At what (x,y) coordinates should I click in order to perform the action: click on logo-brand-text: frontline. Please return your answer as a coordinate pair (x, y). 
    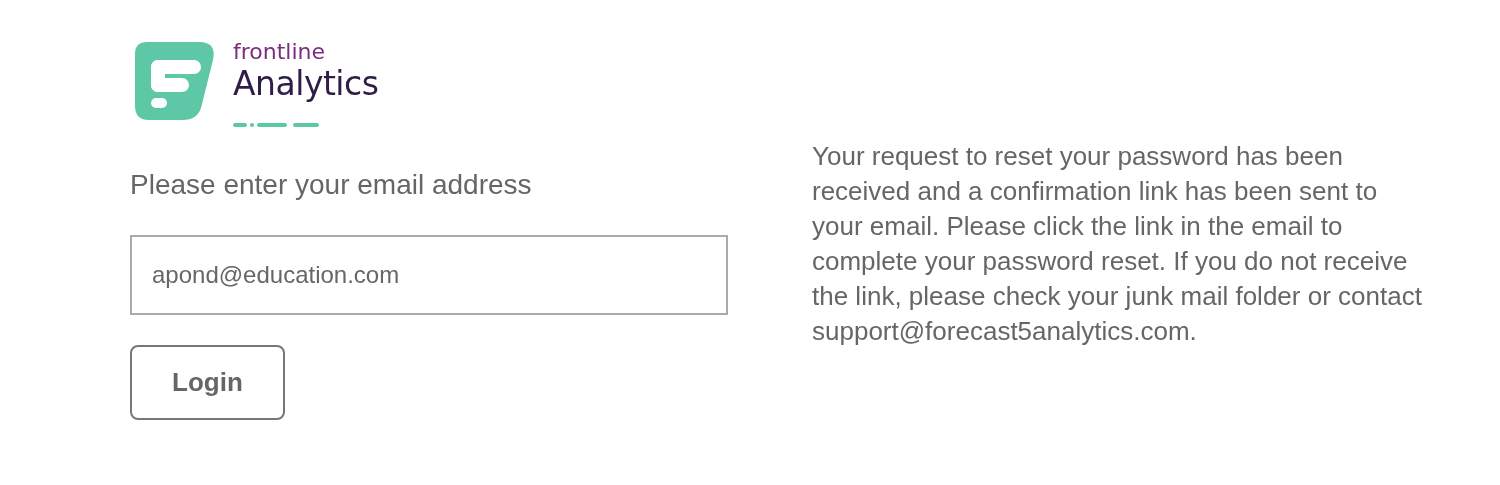
    Looking at the image, I should click on (280, 52).